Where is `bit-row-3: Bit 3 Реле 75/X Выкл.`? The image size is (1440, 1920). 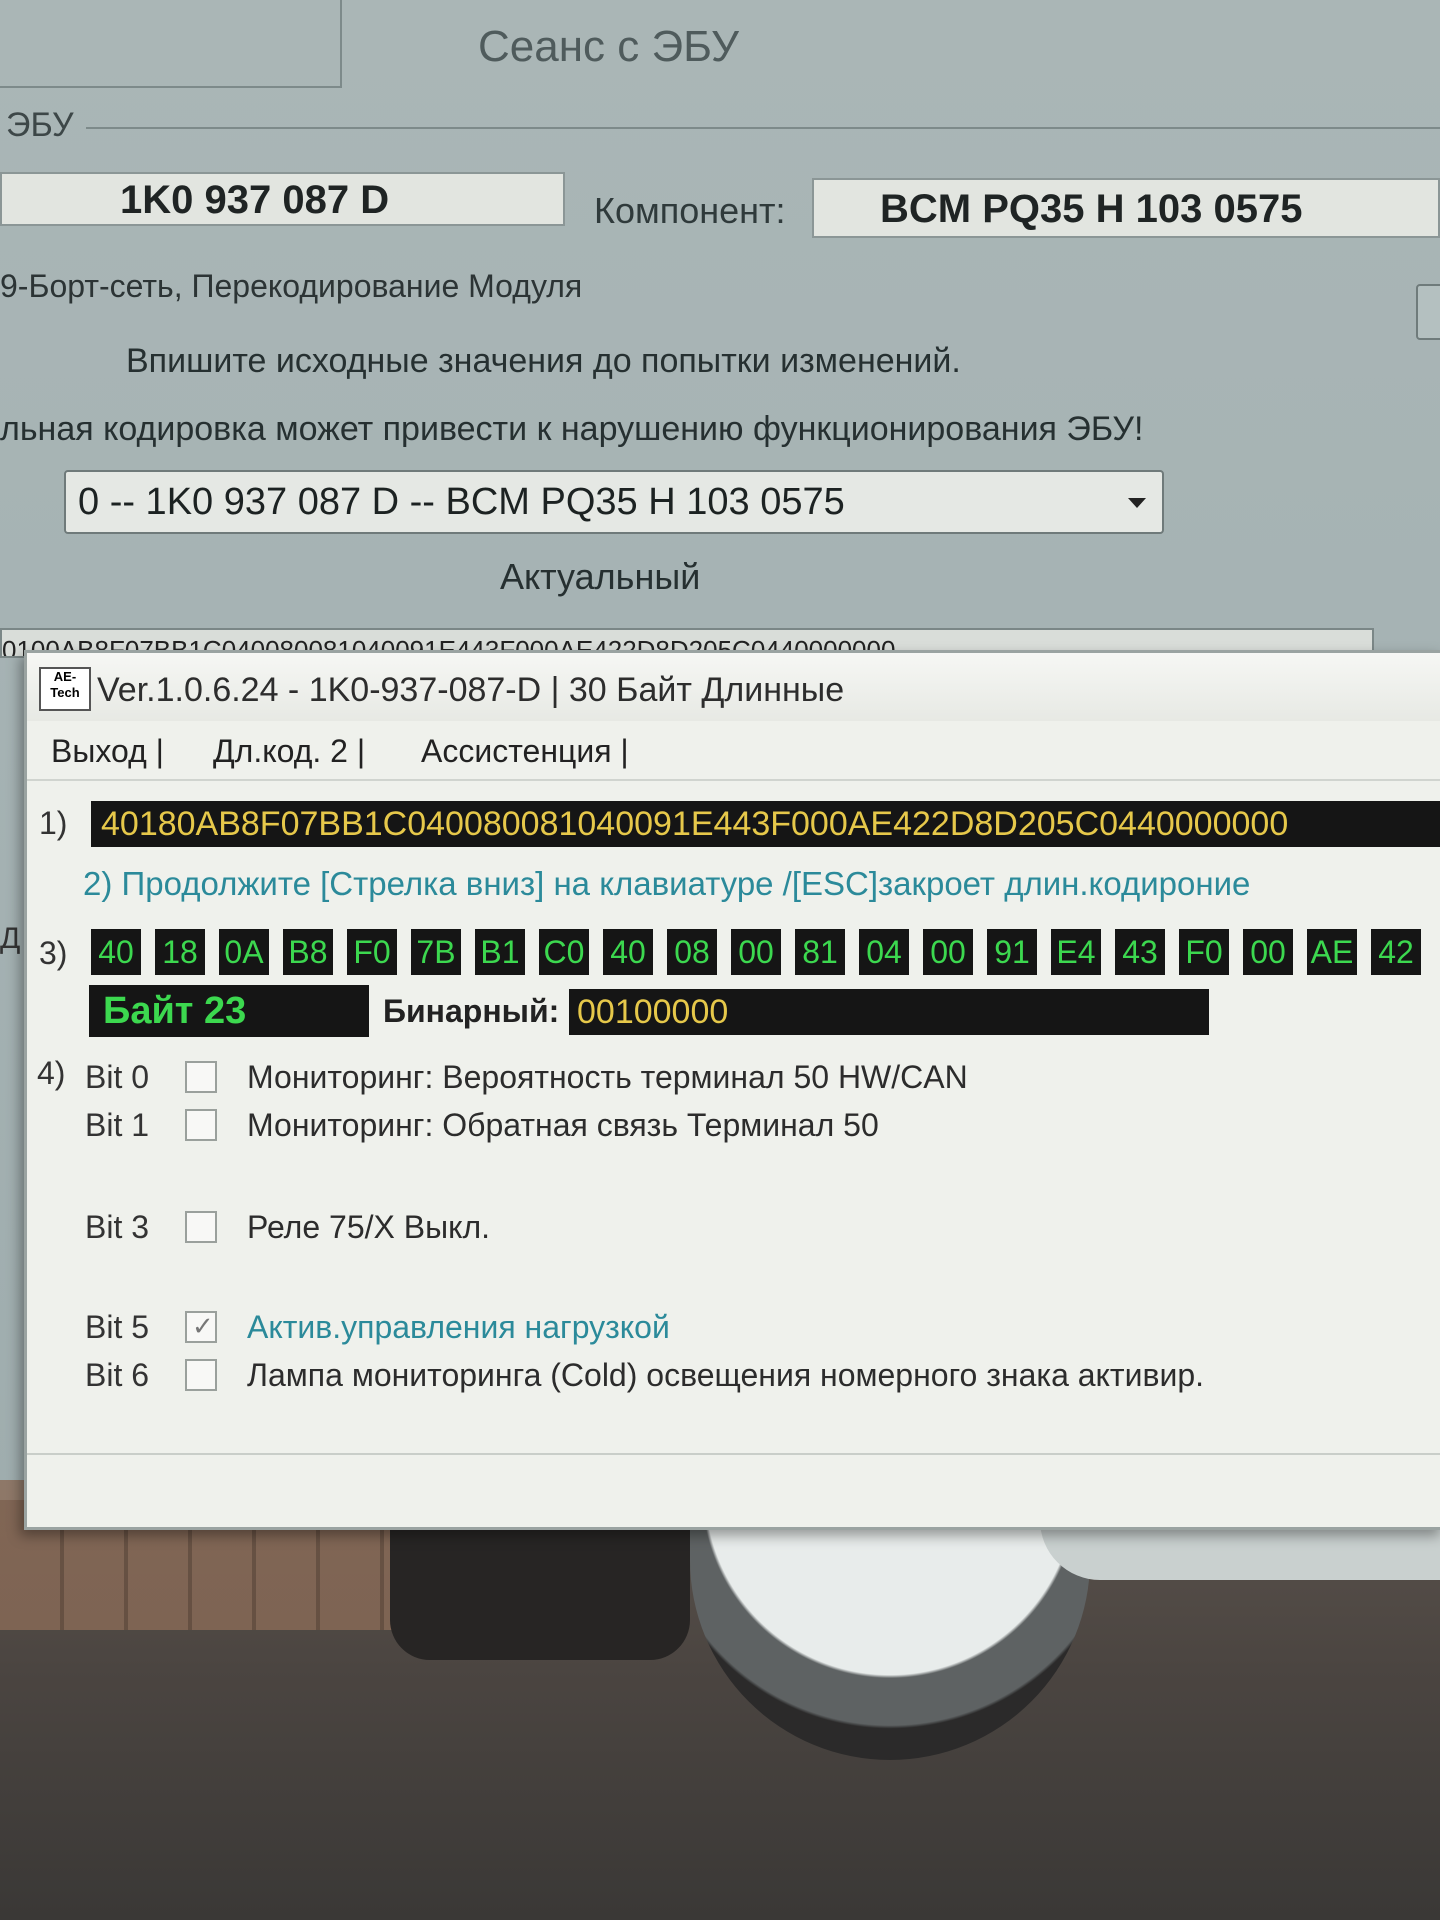 bit-row-3: Bit 3 Реле 75/X Выкл. is located at coordinates (733, 1229).